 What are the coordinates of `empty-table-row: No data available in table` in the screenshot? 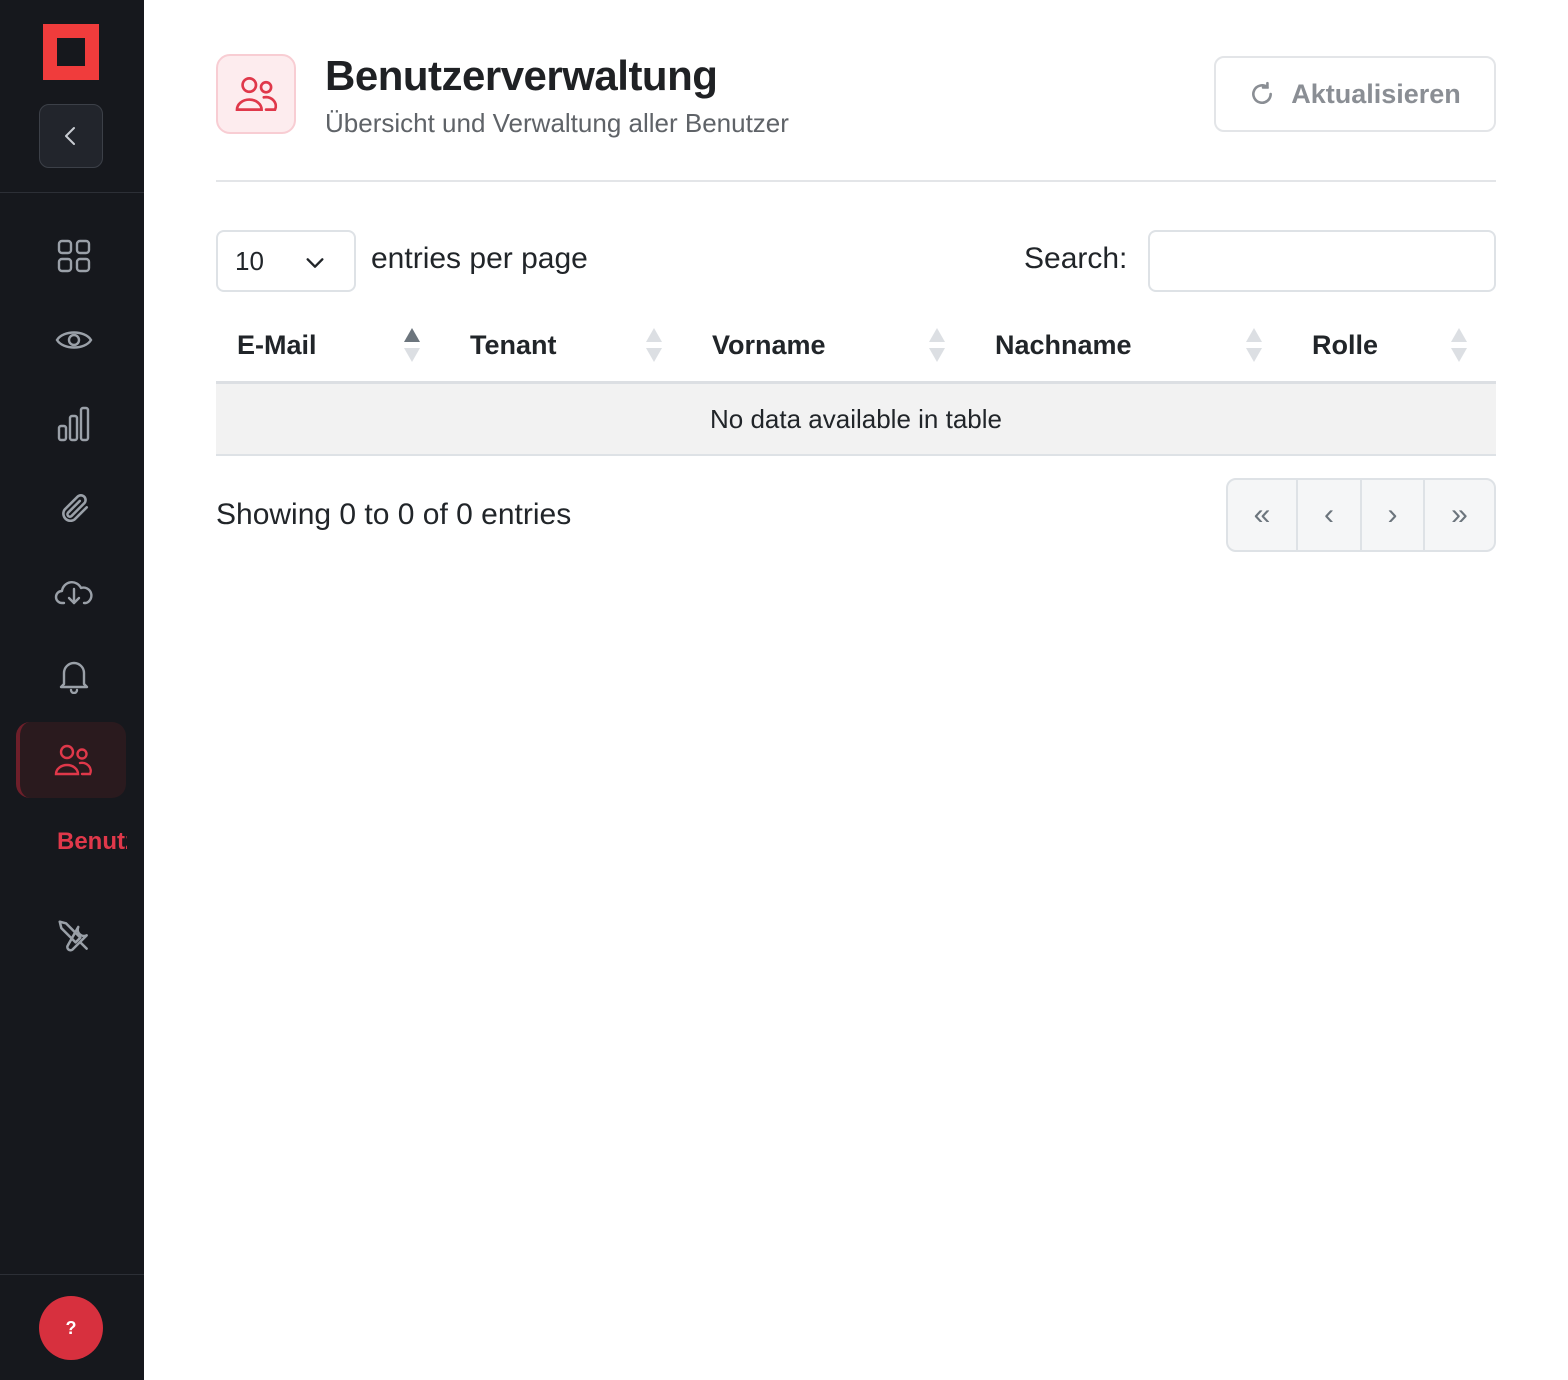 It's located at (856, 420).